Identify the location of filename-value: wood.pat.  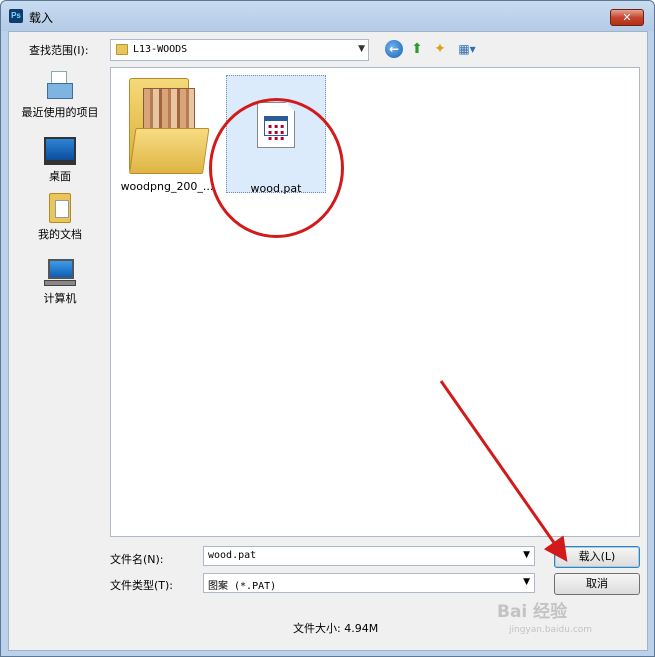
(232, 555).